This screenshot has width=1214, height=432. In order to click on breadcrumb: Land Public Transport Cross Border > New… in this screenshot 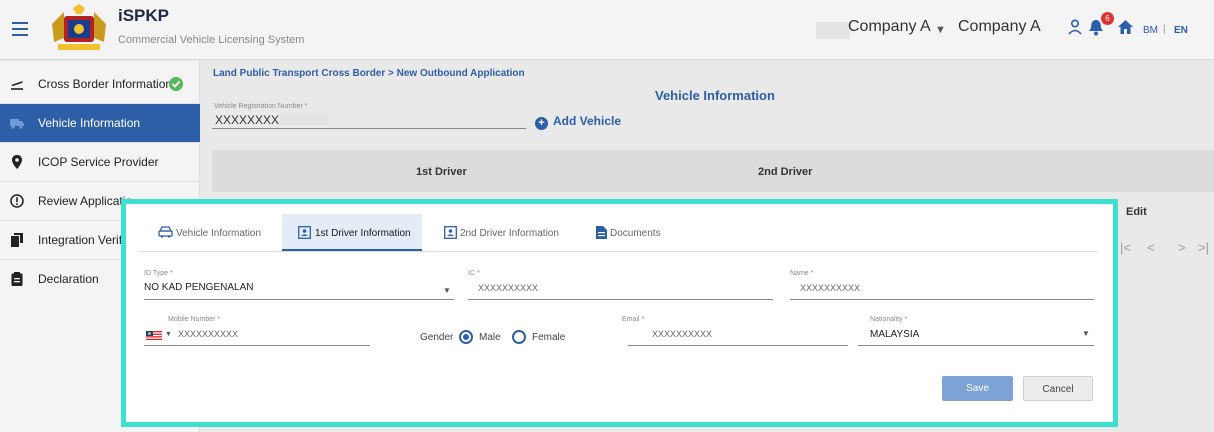, I will do `click(369, 73)`.